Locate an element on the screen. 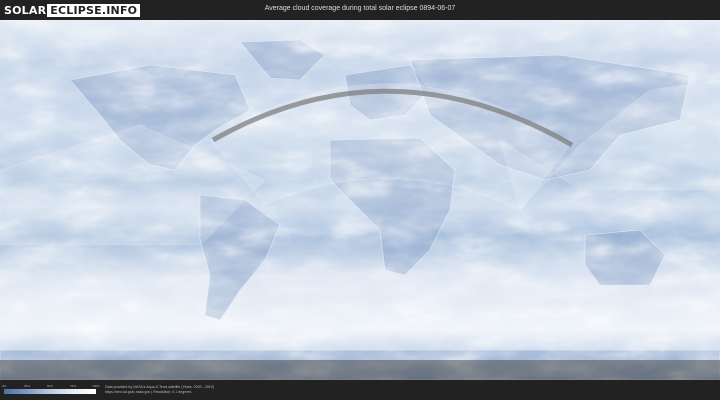 The width and height of the screenshot is (720, 400). cloud-coverage-legend-bar is located at coordinates (50, 391).